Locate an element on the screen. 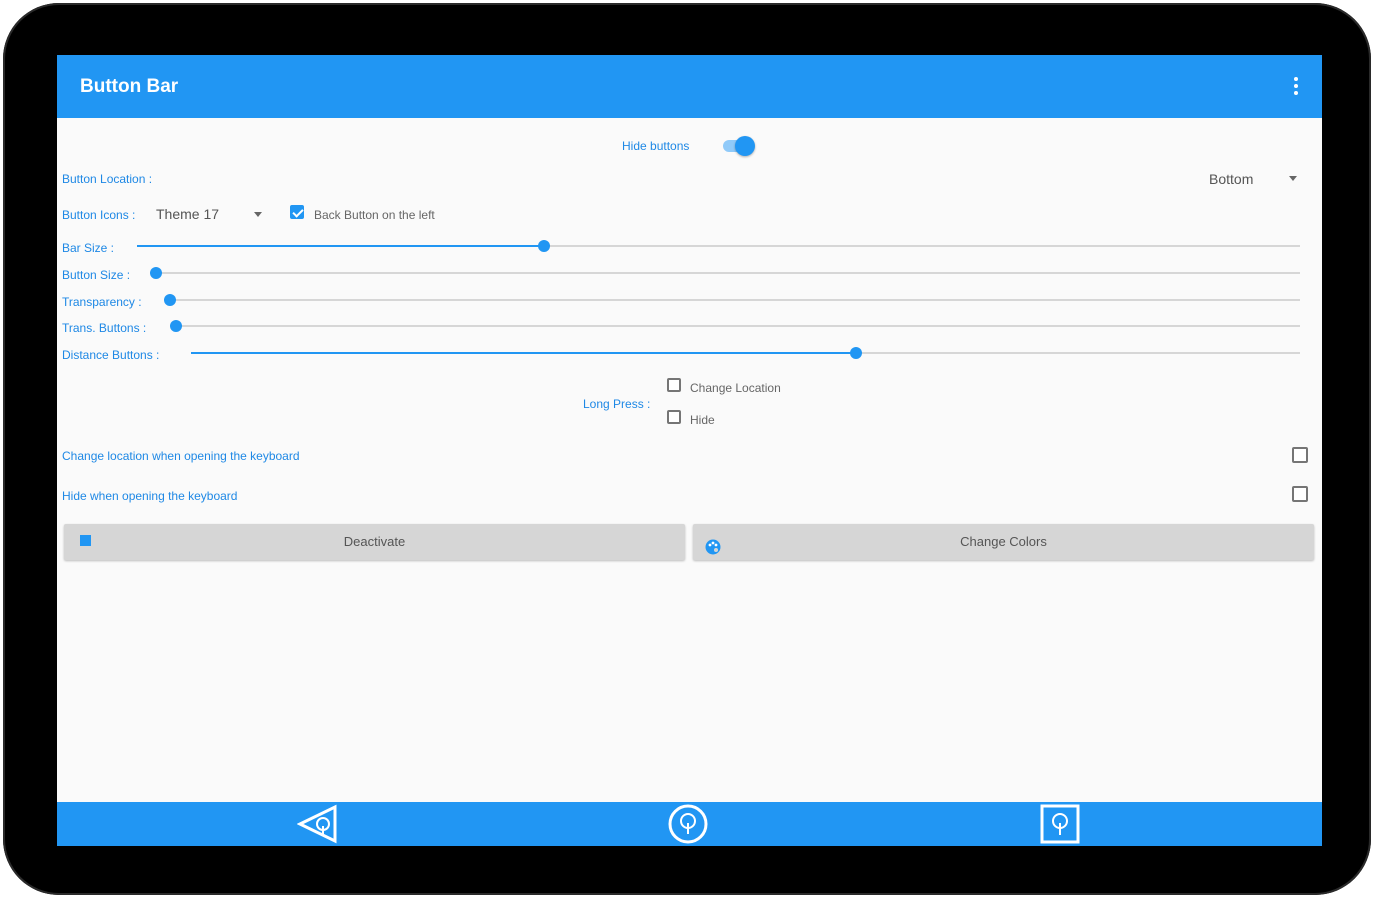 The height and width of the screenshot is (900, 1376). bar-size-label: Bar Size : is located at coordinates (88, 248).